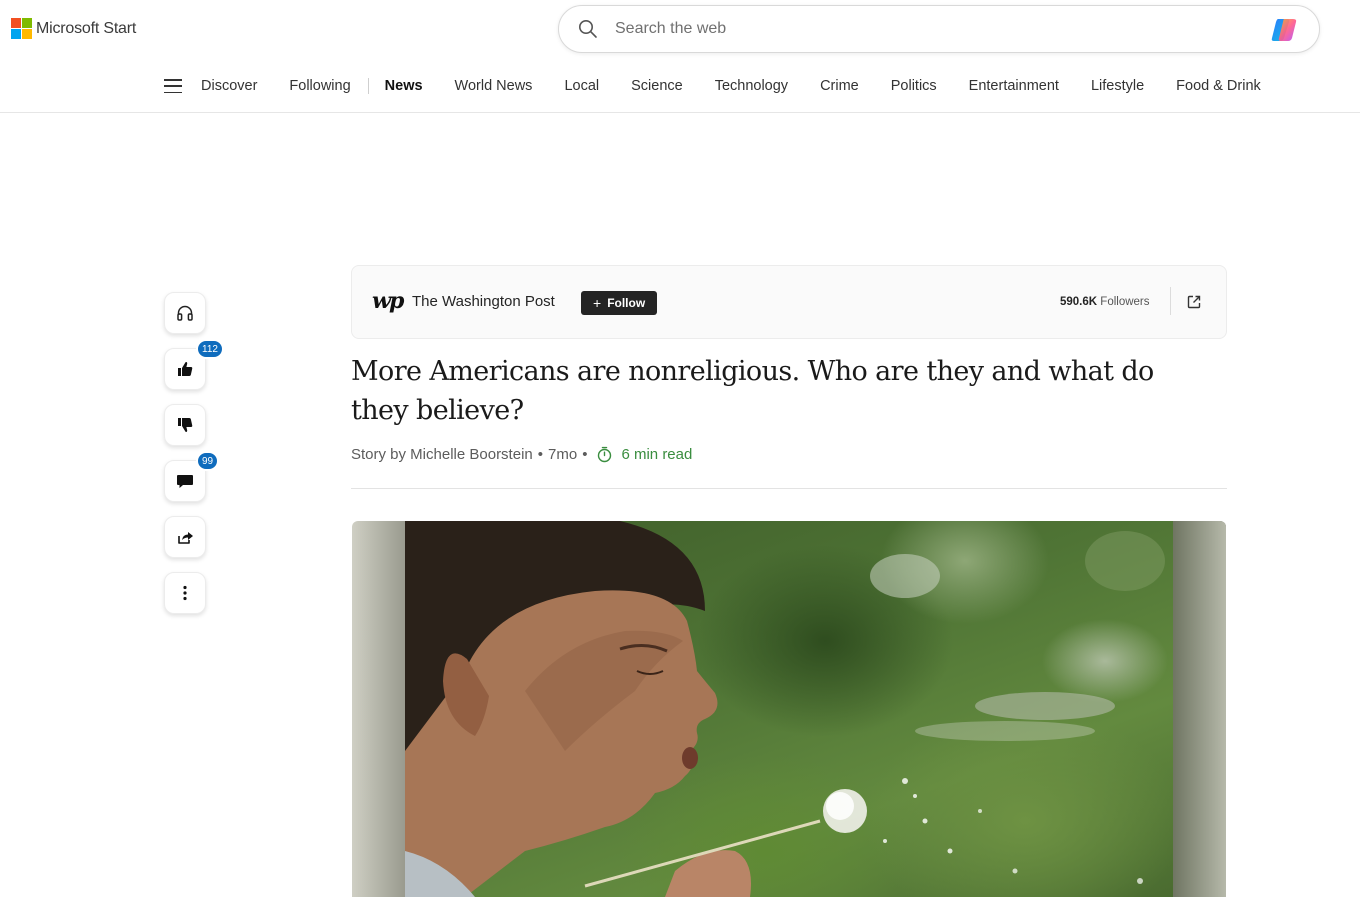 The width and height of the screenshot is (1360, 897). What do you see at coordinates (915, 29) in the screenshot?
I see `search-input` at bounding box center [915, 29].